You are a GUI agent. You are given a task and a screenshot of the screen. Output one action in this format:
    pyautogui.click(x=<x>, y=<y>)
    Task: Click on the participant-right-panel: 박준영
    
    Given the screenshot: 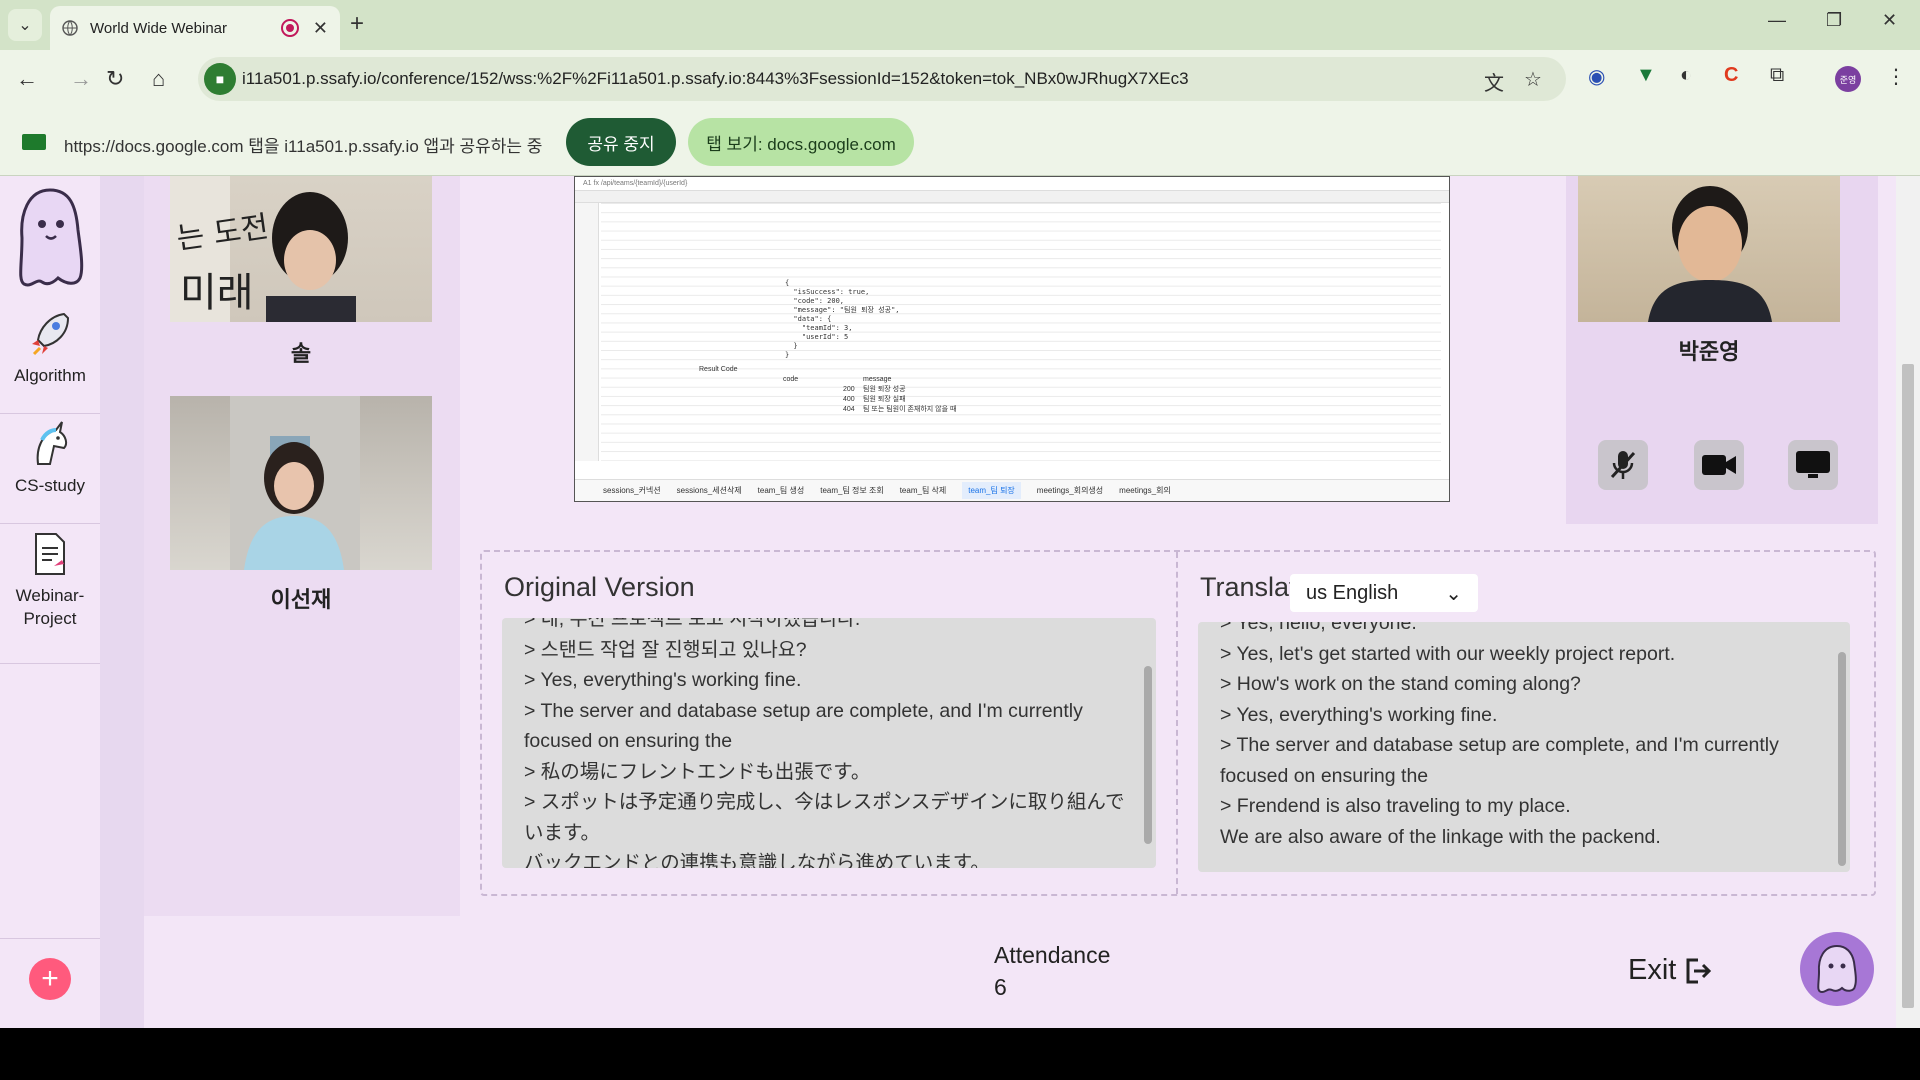 What is the action you would take?
    pyautogui.click(x=1722, y=350)
    